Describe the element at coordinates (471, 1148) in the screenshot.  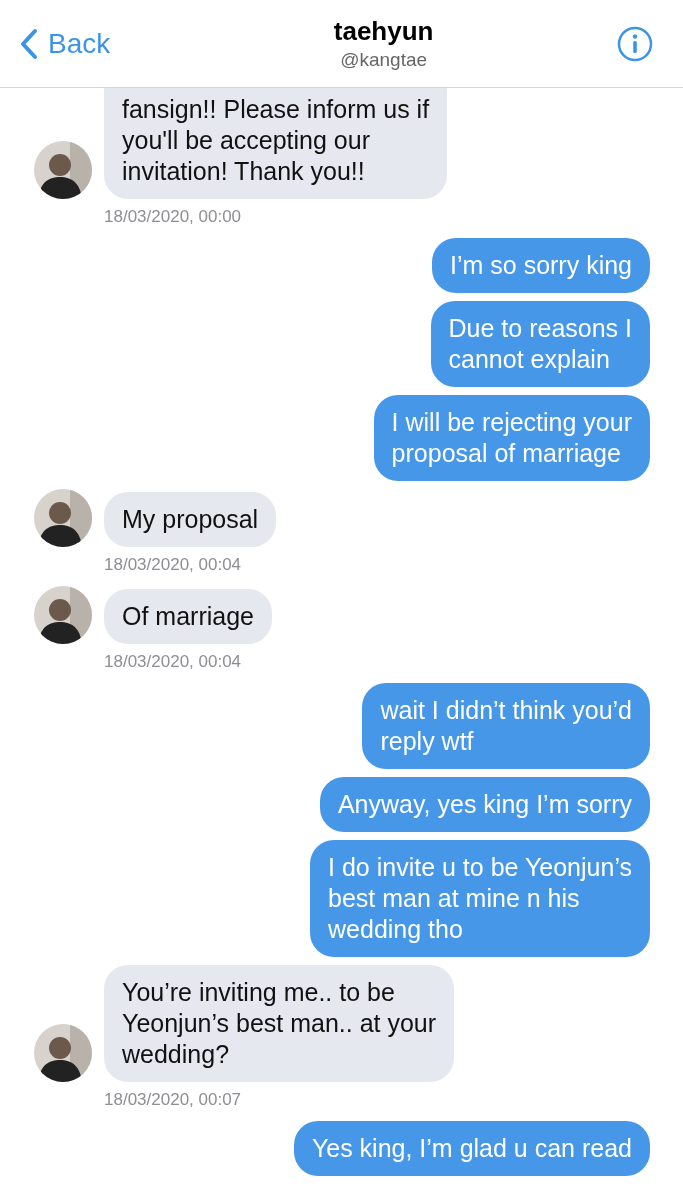
I see `message-bubble: Yes king, I’m glad u can read` at that location.